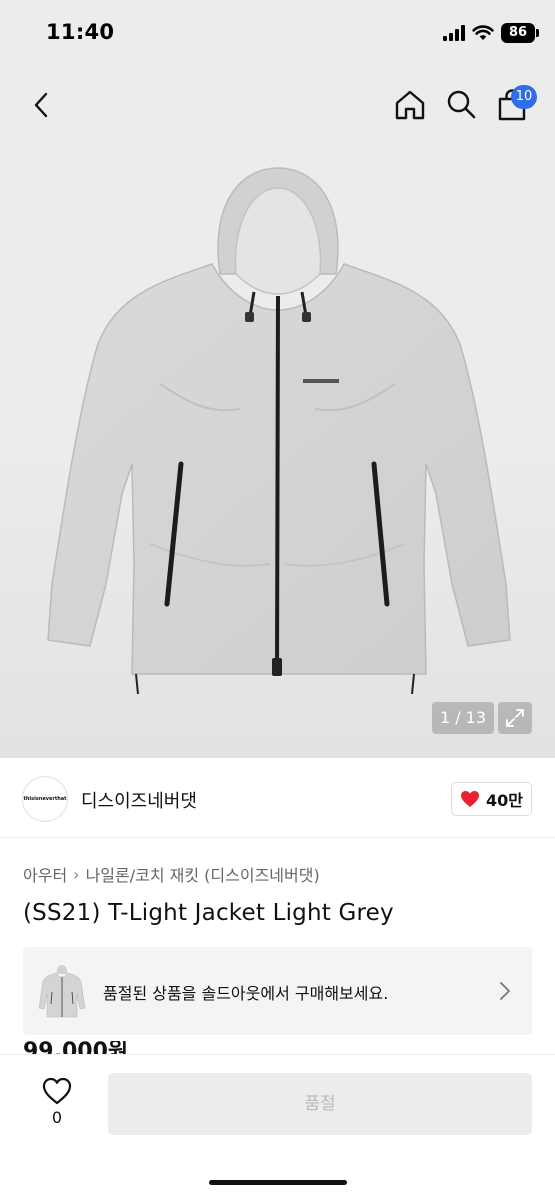 Image resolution: width=555 pixels, height=1200 pixels. What do you see at coordinates (320, 1104) in the screenshot?
I see `soldout-button: 품절` at bounding box center [320, 1104].